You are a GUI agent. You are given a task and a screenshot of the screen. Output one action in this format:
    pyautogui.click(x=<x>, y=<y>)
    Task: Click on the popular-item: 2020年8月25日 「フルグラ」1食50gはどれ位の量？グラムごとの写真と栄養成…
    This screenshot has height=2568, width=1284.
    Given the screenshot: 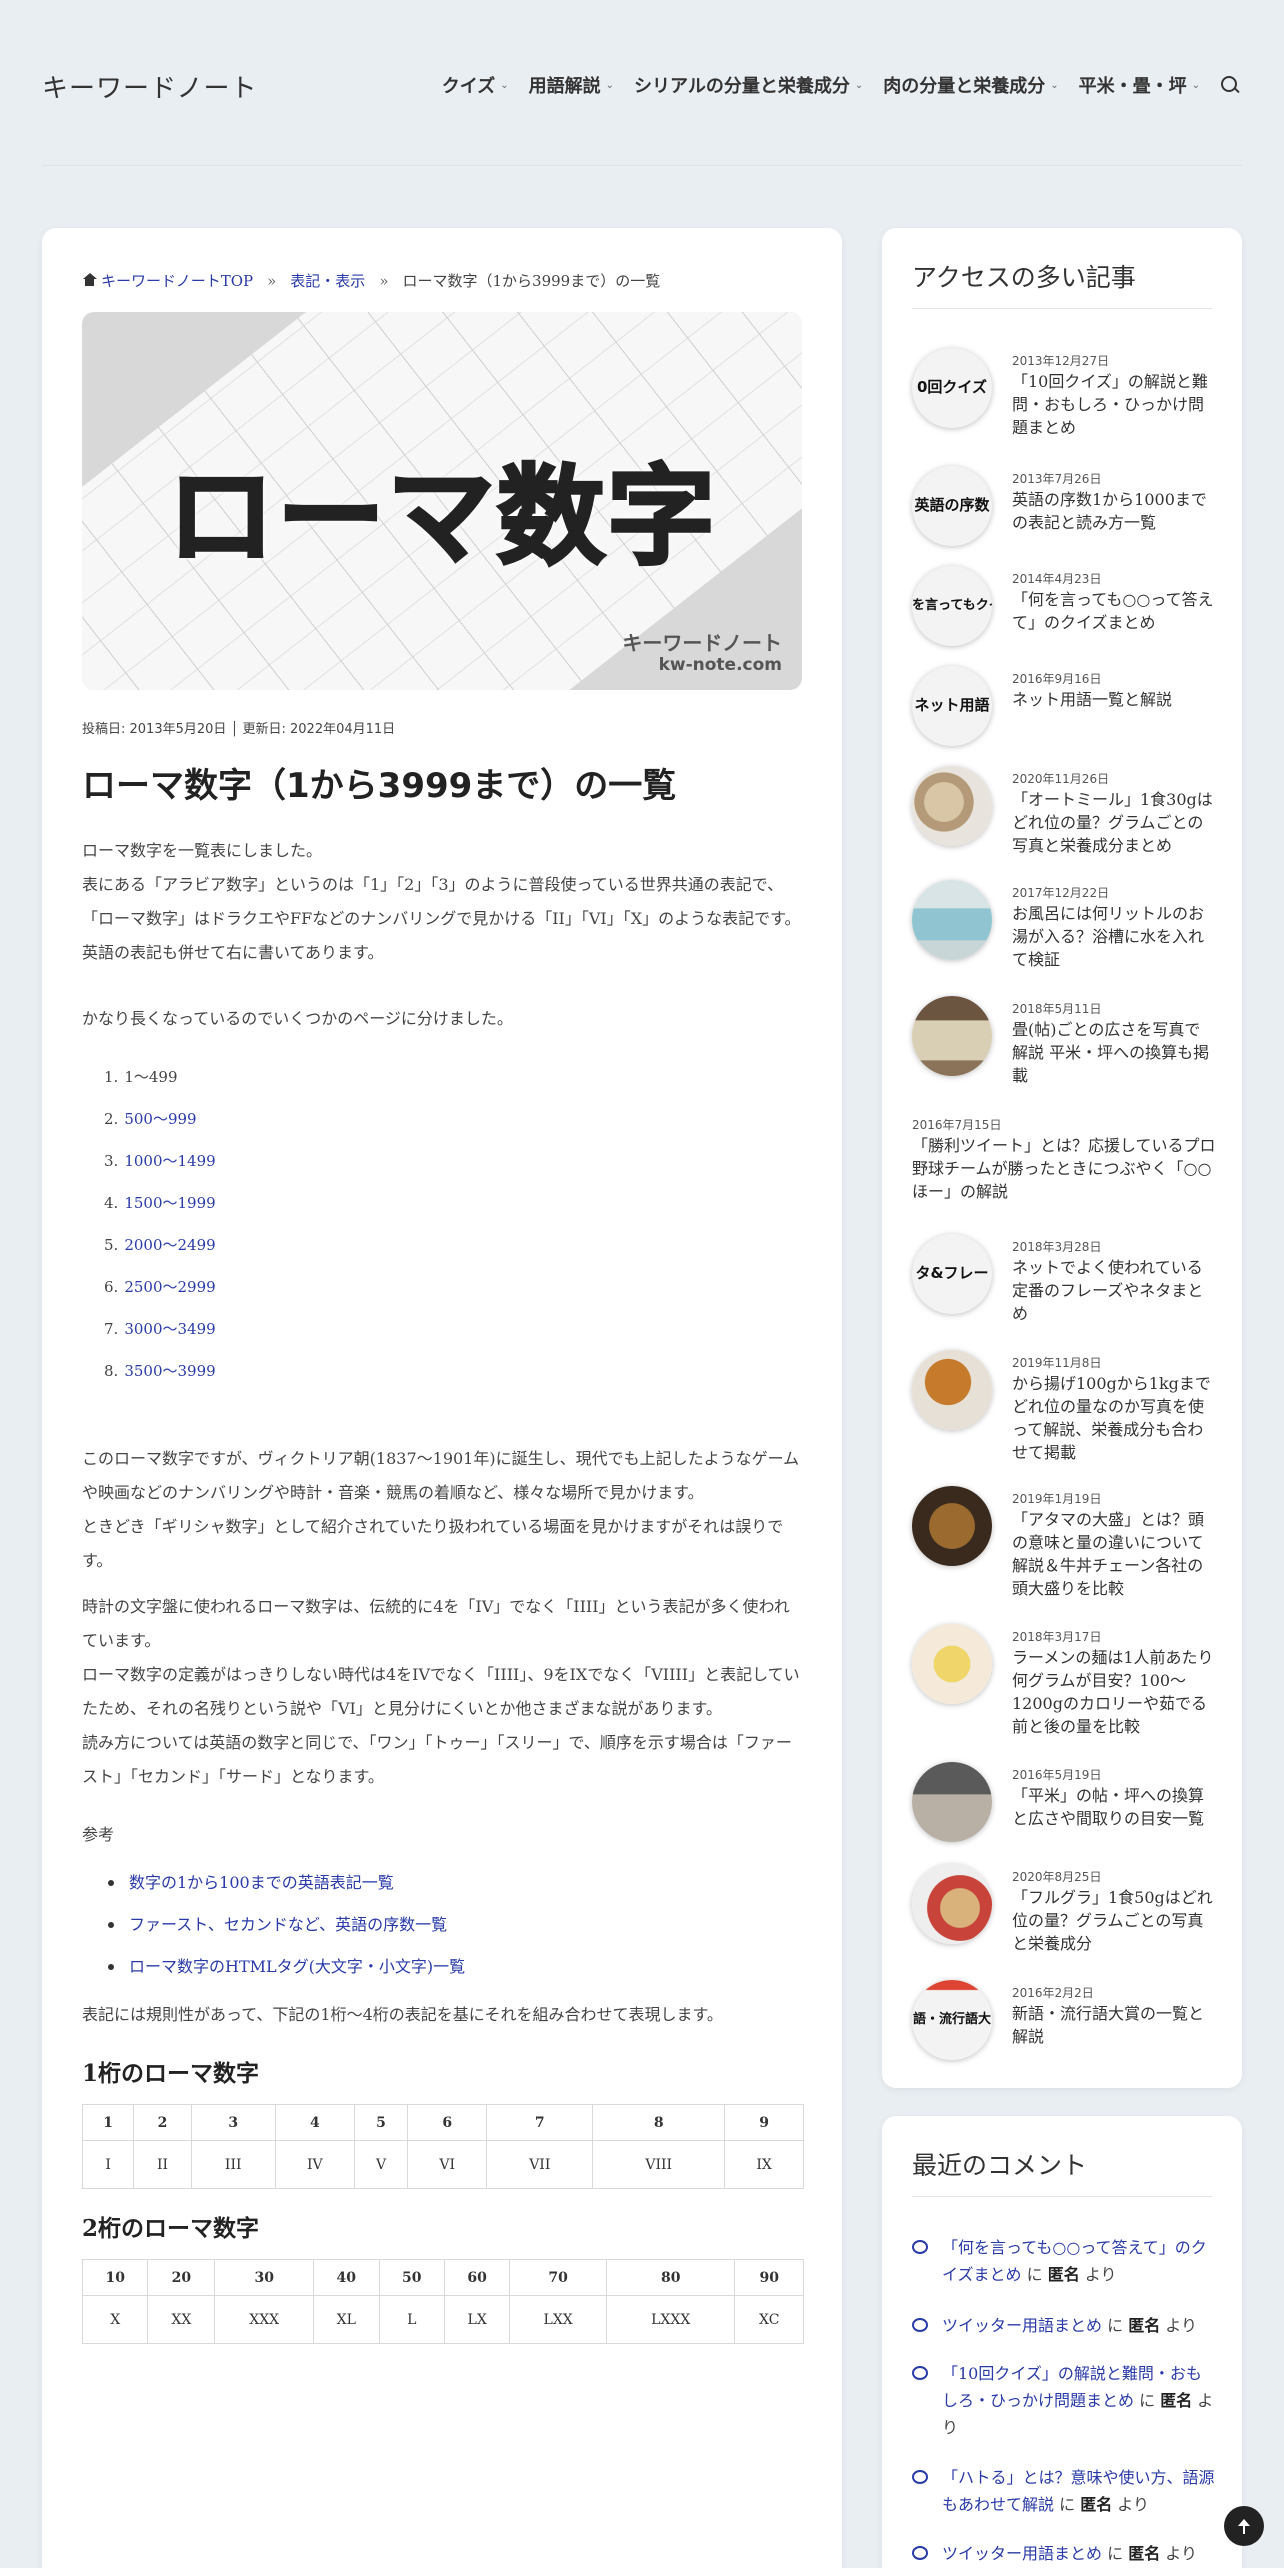 What is the action you would take?
    pyautogui.click(x=1064, y=1908)
    